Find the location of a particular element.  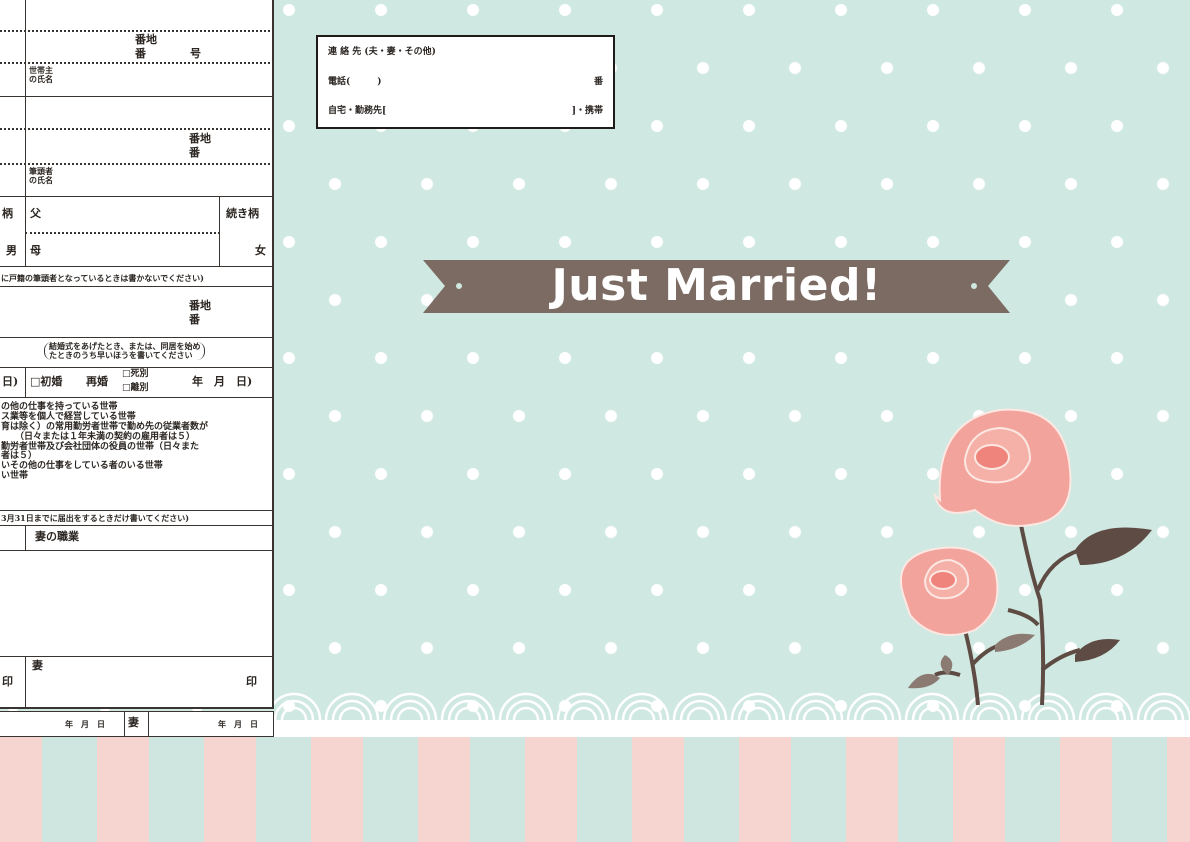

wife-label: 妻 is located at coordinates (37, 665).